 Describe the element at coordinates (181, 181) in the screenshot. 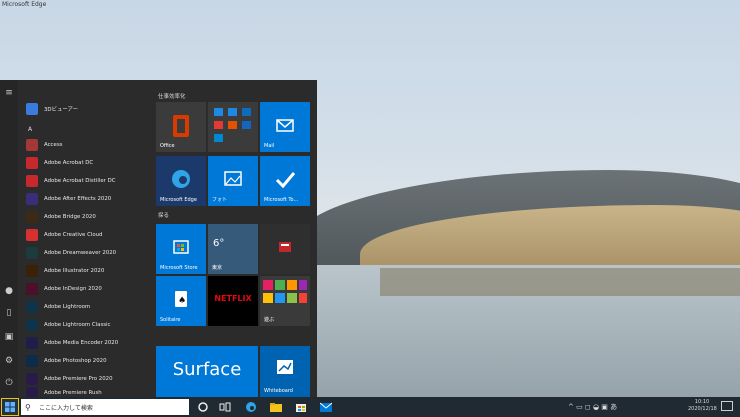

I see `tile-edge: Microsoft Edge` at that location.